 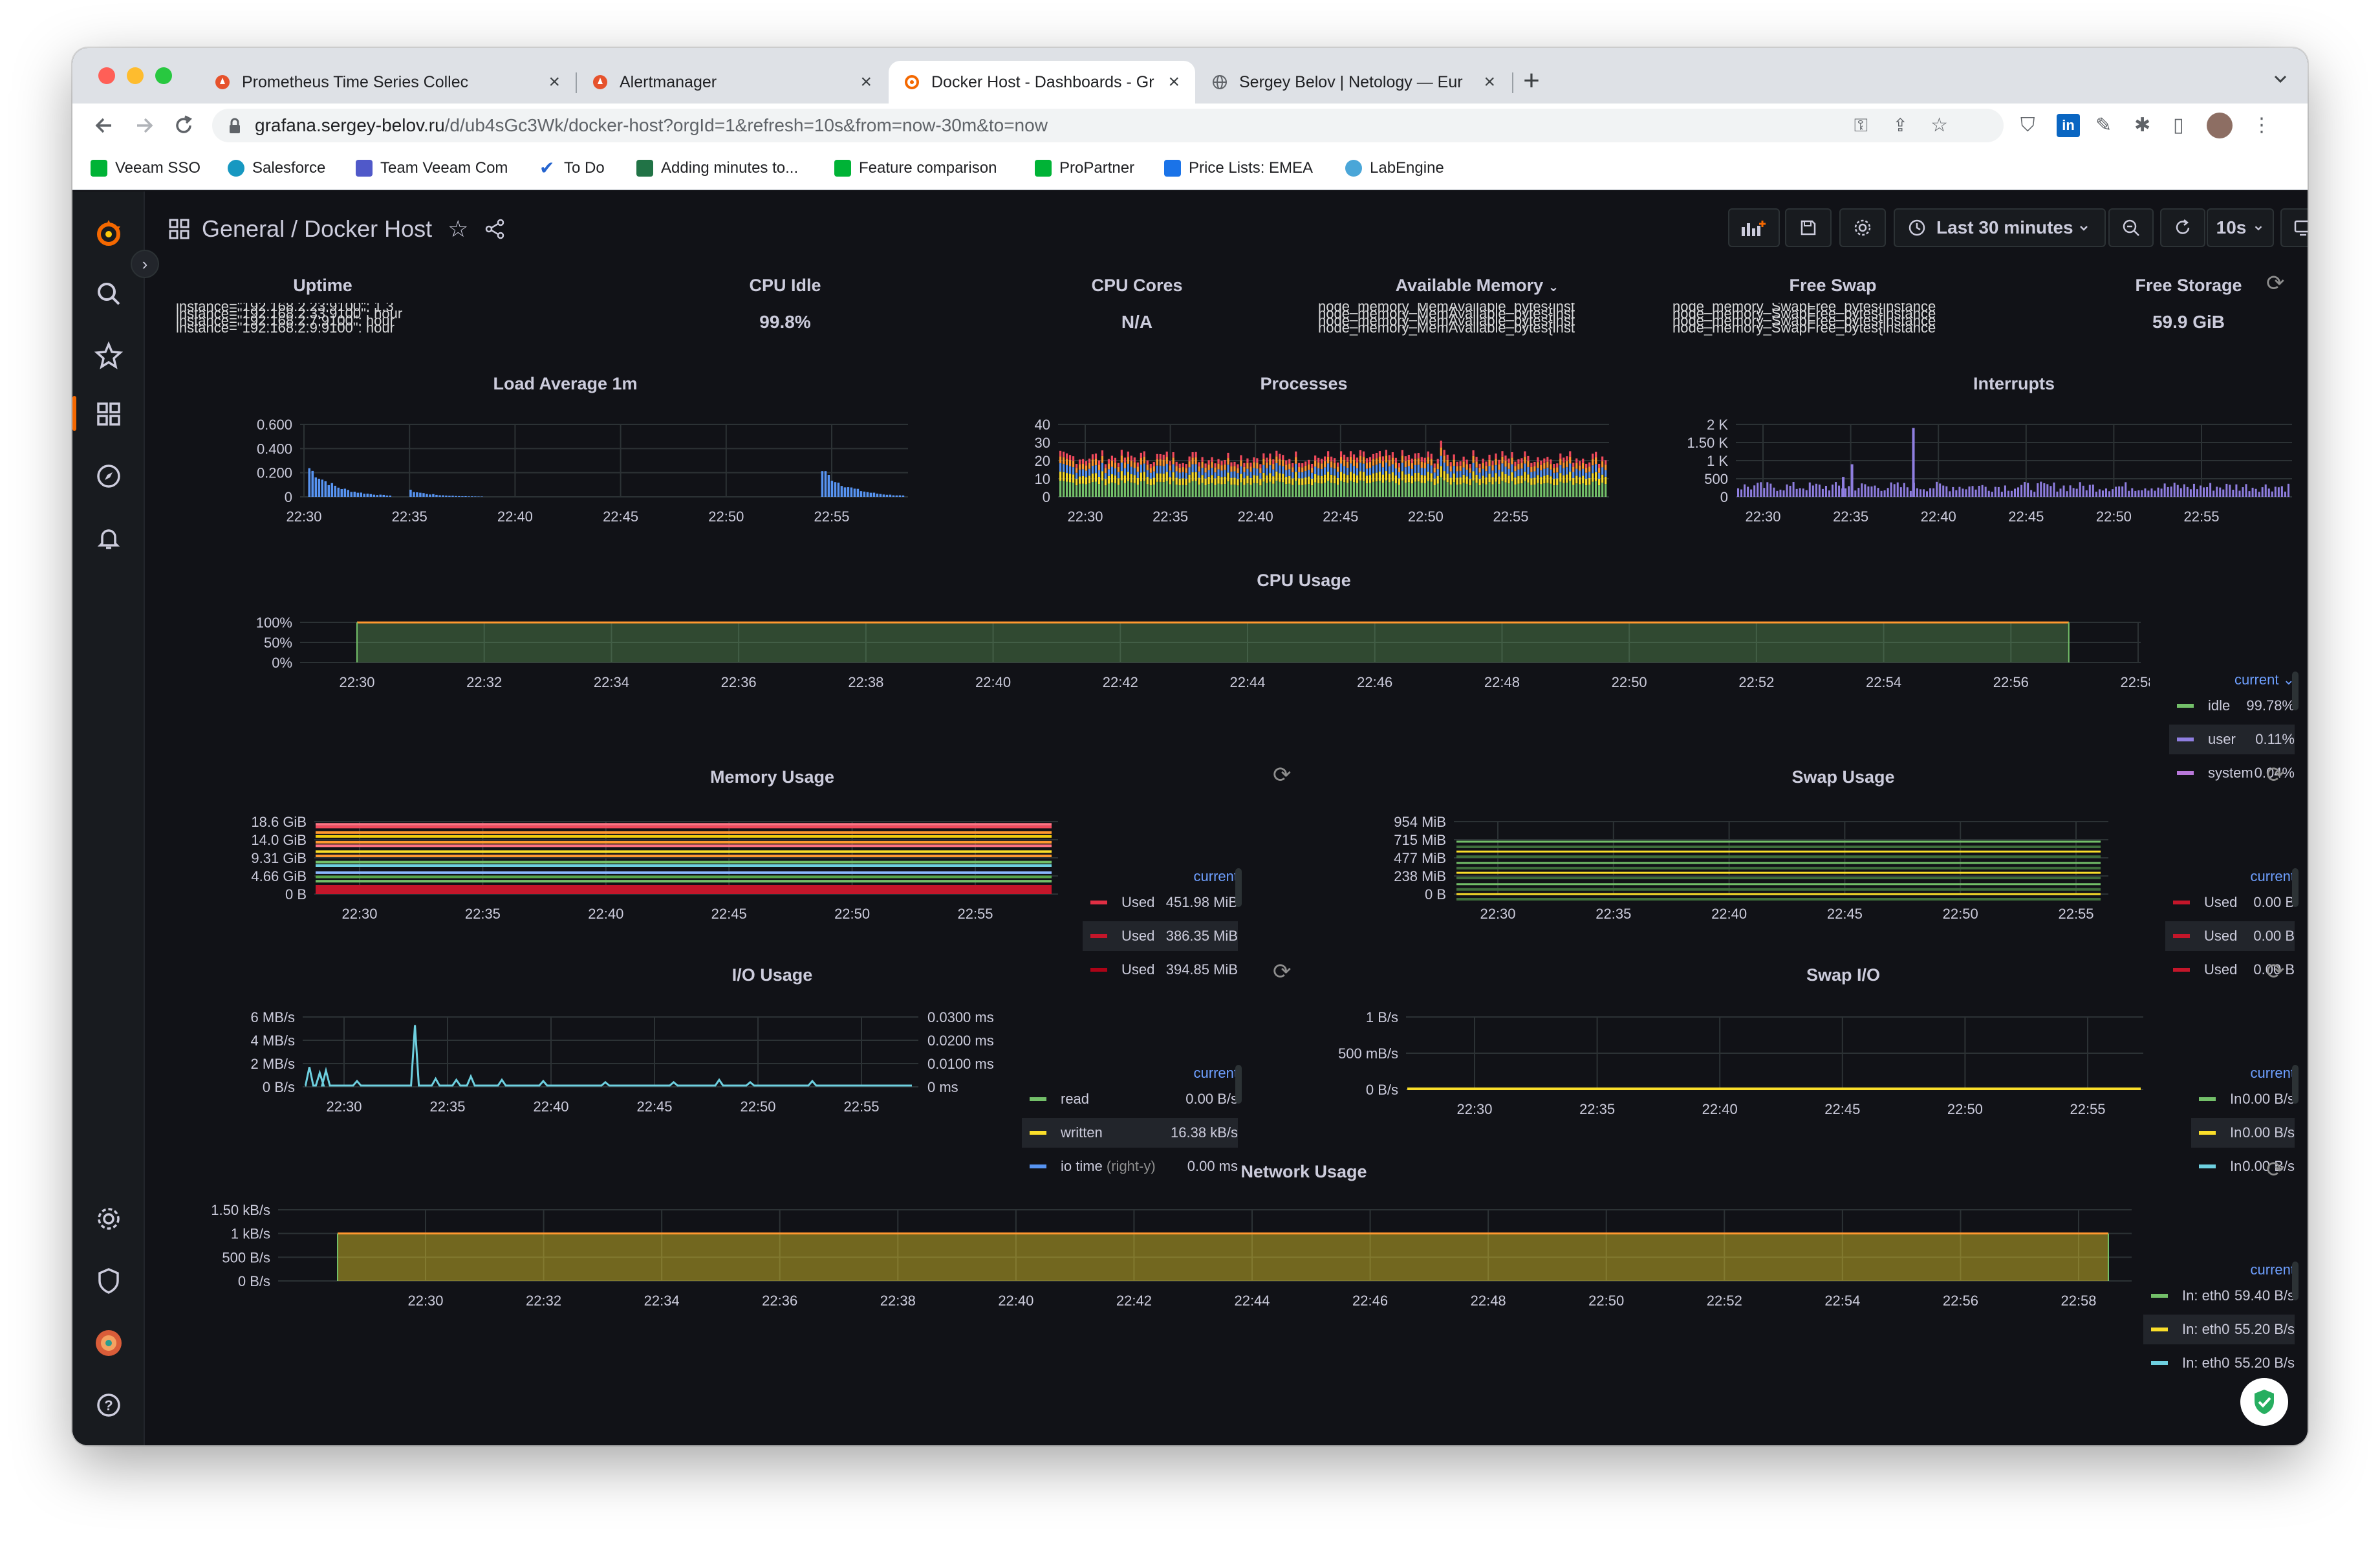 I want to click on tv-mode-button, so click(x=2294, y=227).